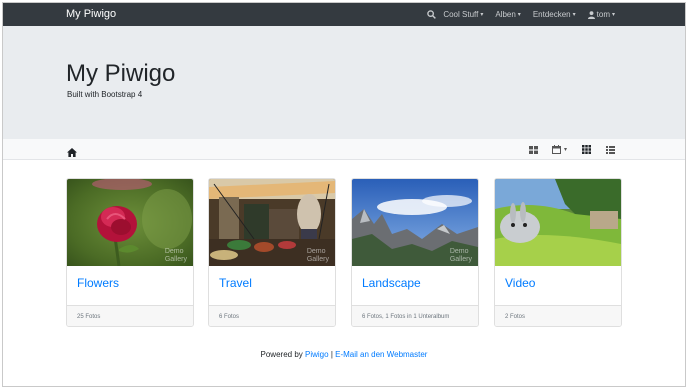 The image size is (688, 390). I want to click on album-thumbnail-travel: Demo Gallery, so click(272, 222).